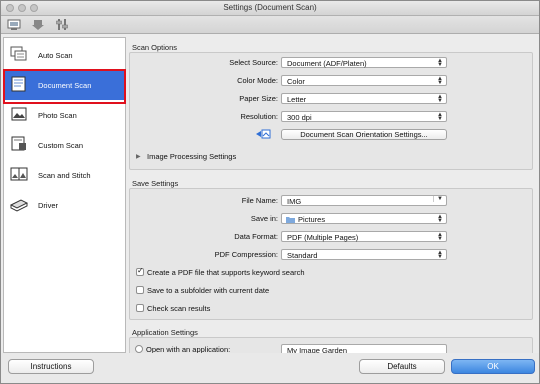  I want to click on sidebar-item-label: Photo Scan, so click(57, 115).